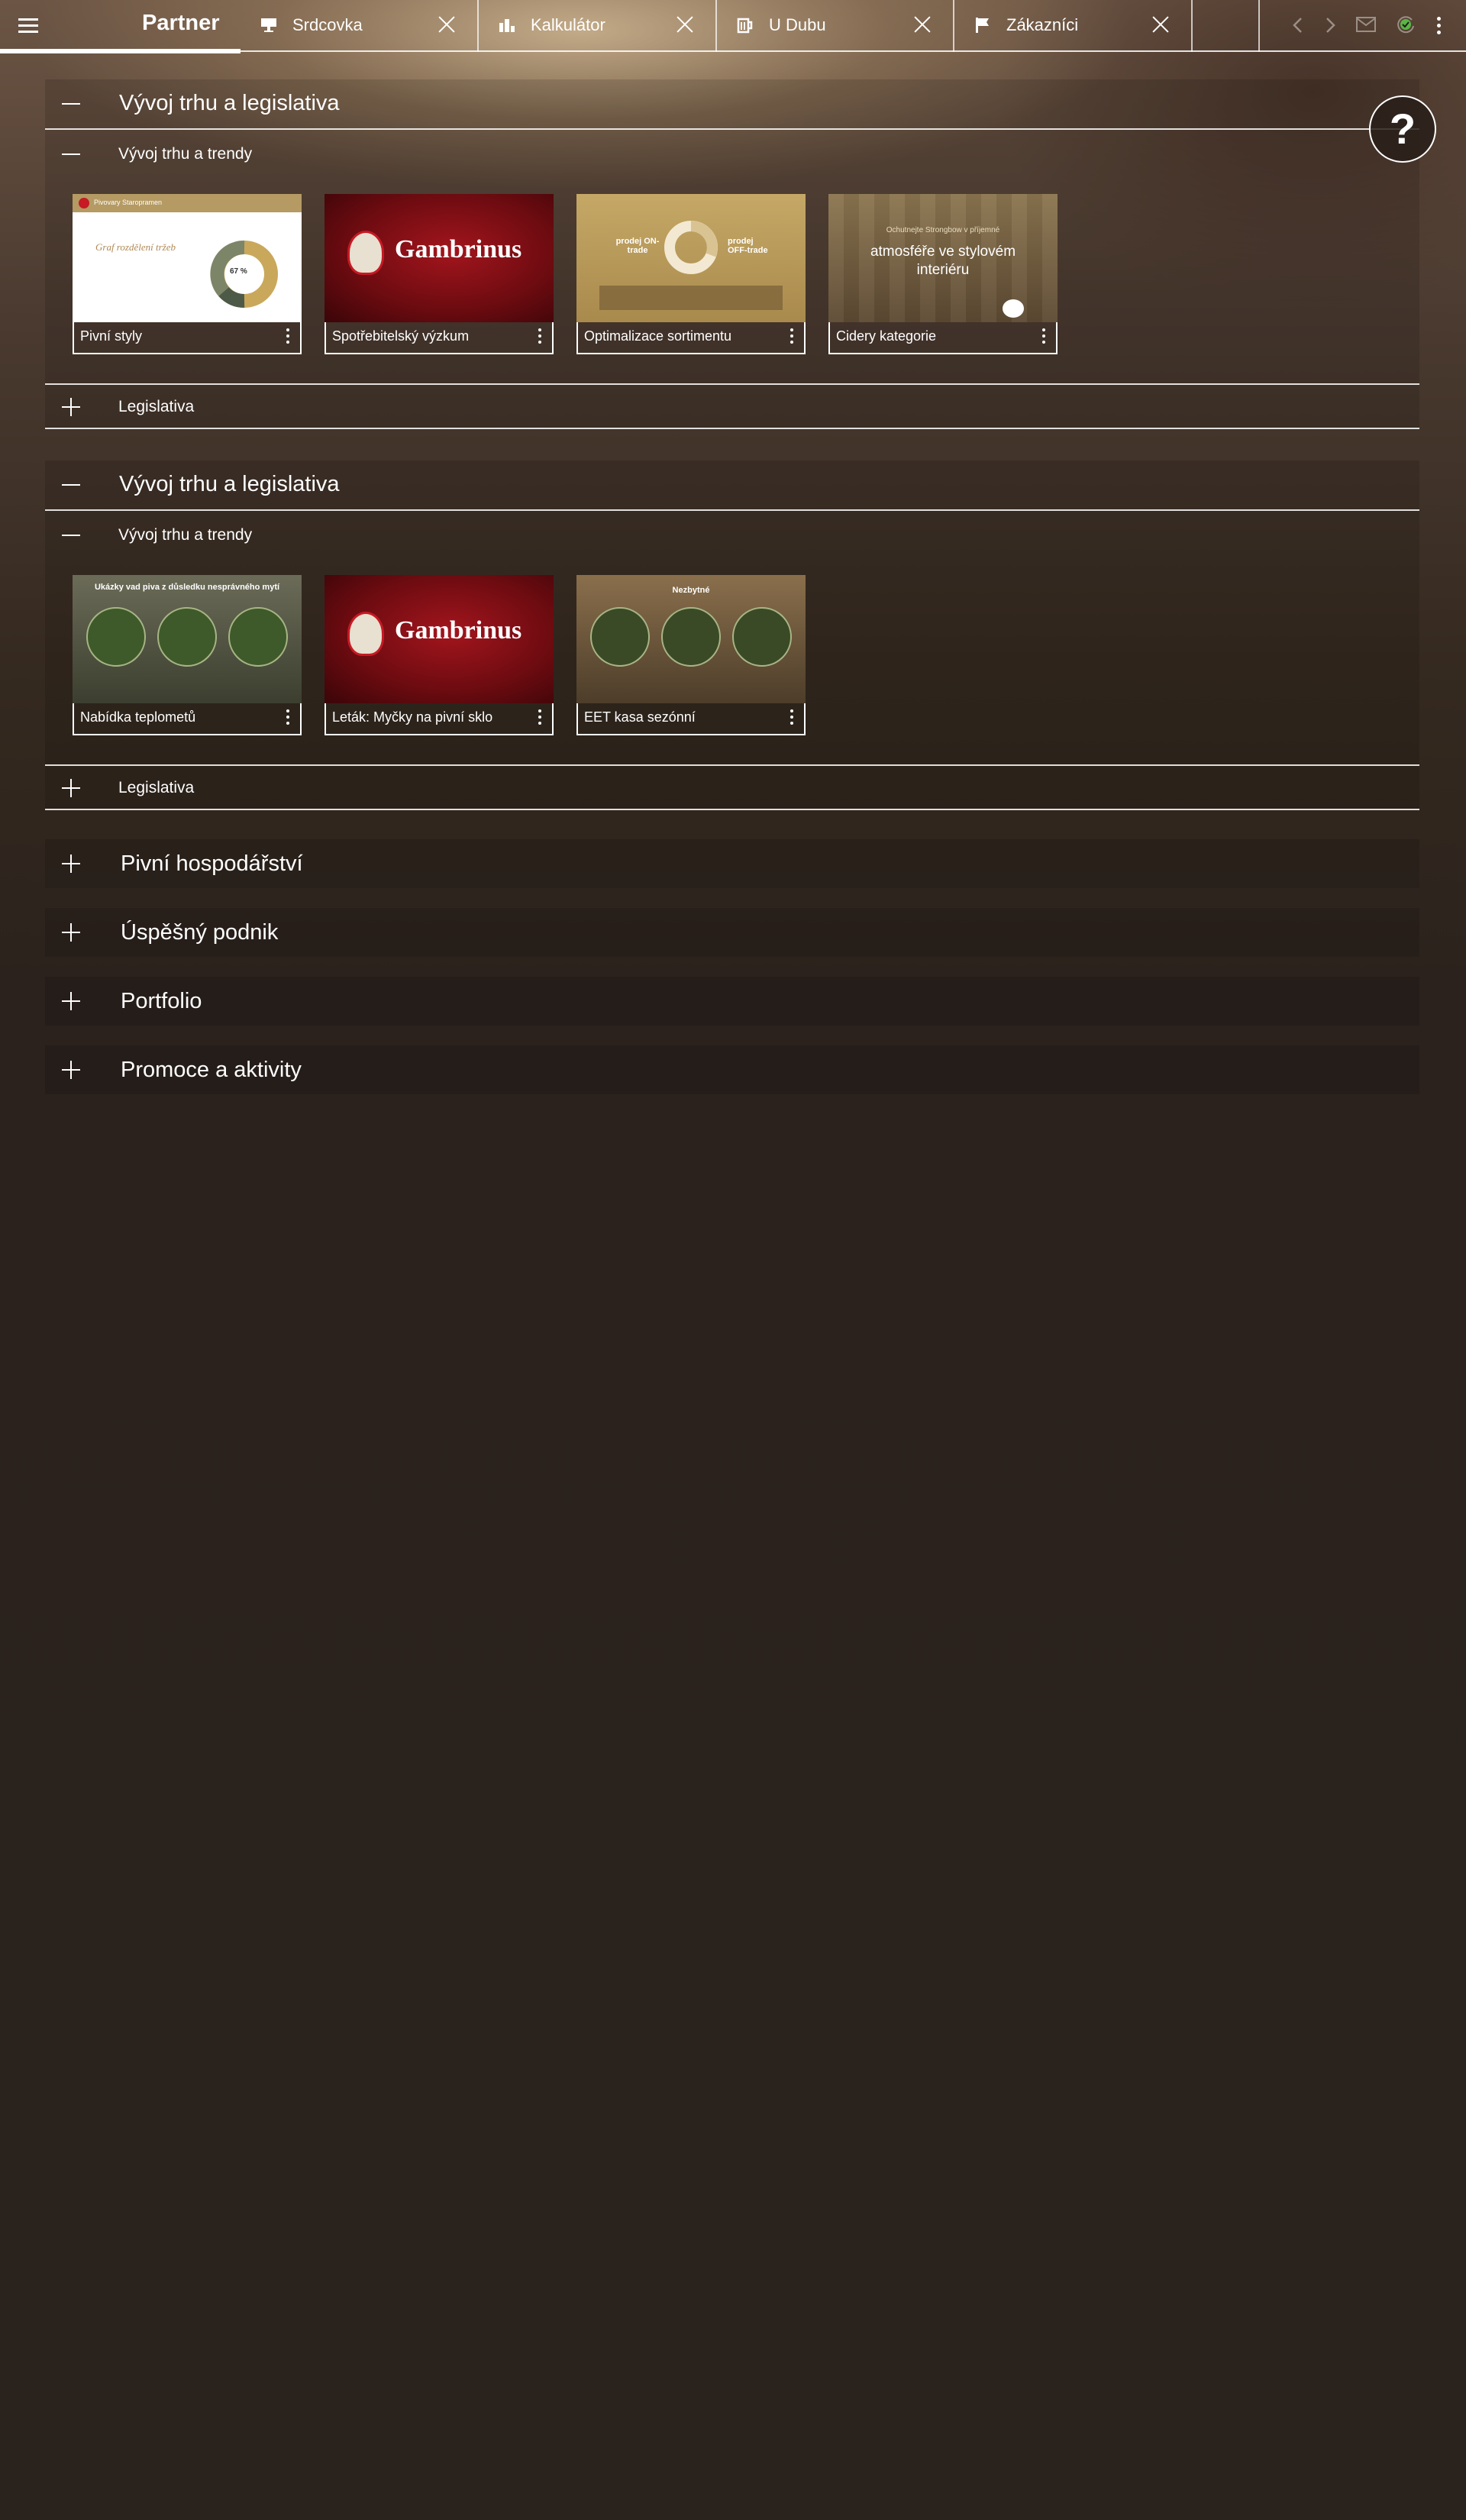  I want to click on help-button: ?, so click(1403, 129).